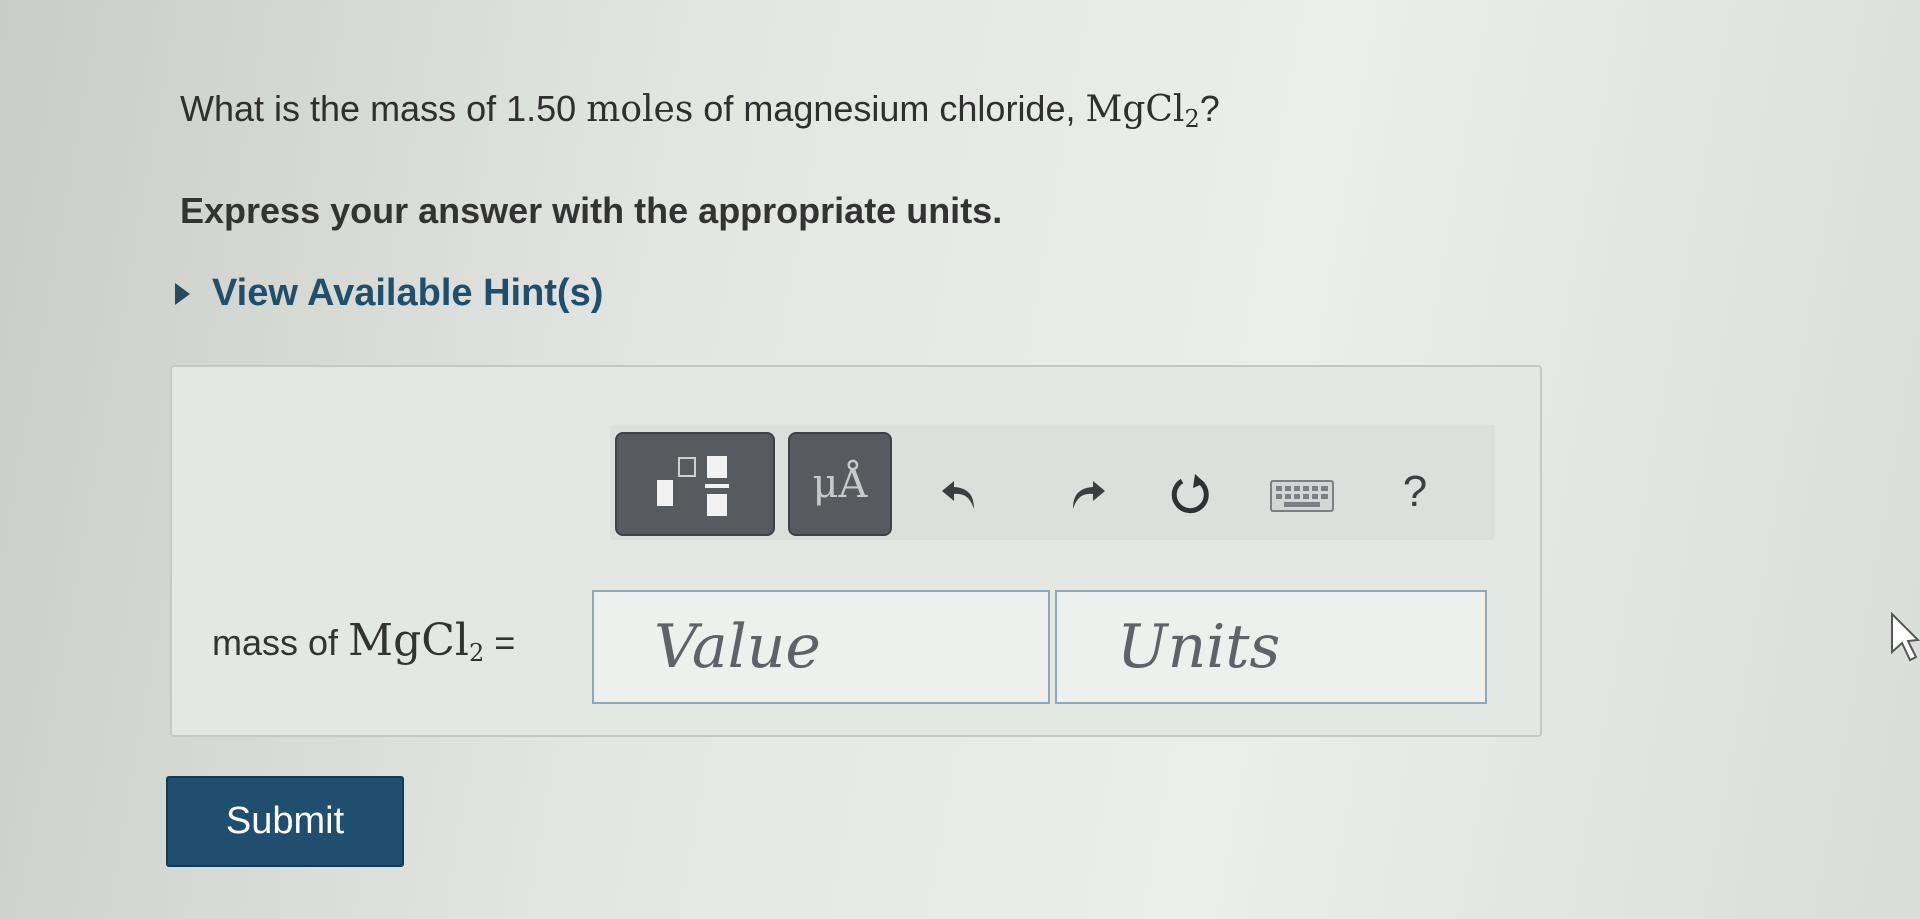  I want to click on units-button: μÅ, so click(840, 484).